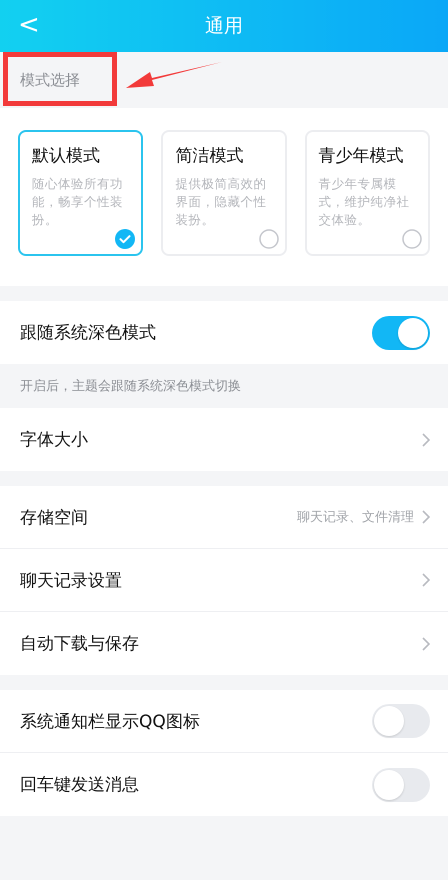 Image resolution: width=448 pixels, height=880 pixels. Describe the element at coordinates (224, 332) in the screenshot. I see `settings-row: 跟随系统深色模式` at that location.